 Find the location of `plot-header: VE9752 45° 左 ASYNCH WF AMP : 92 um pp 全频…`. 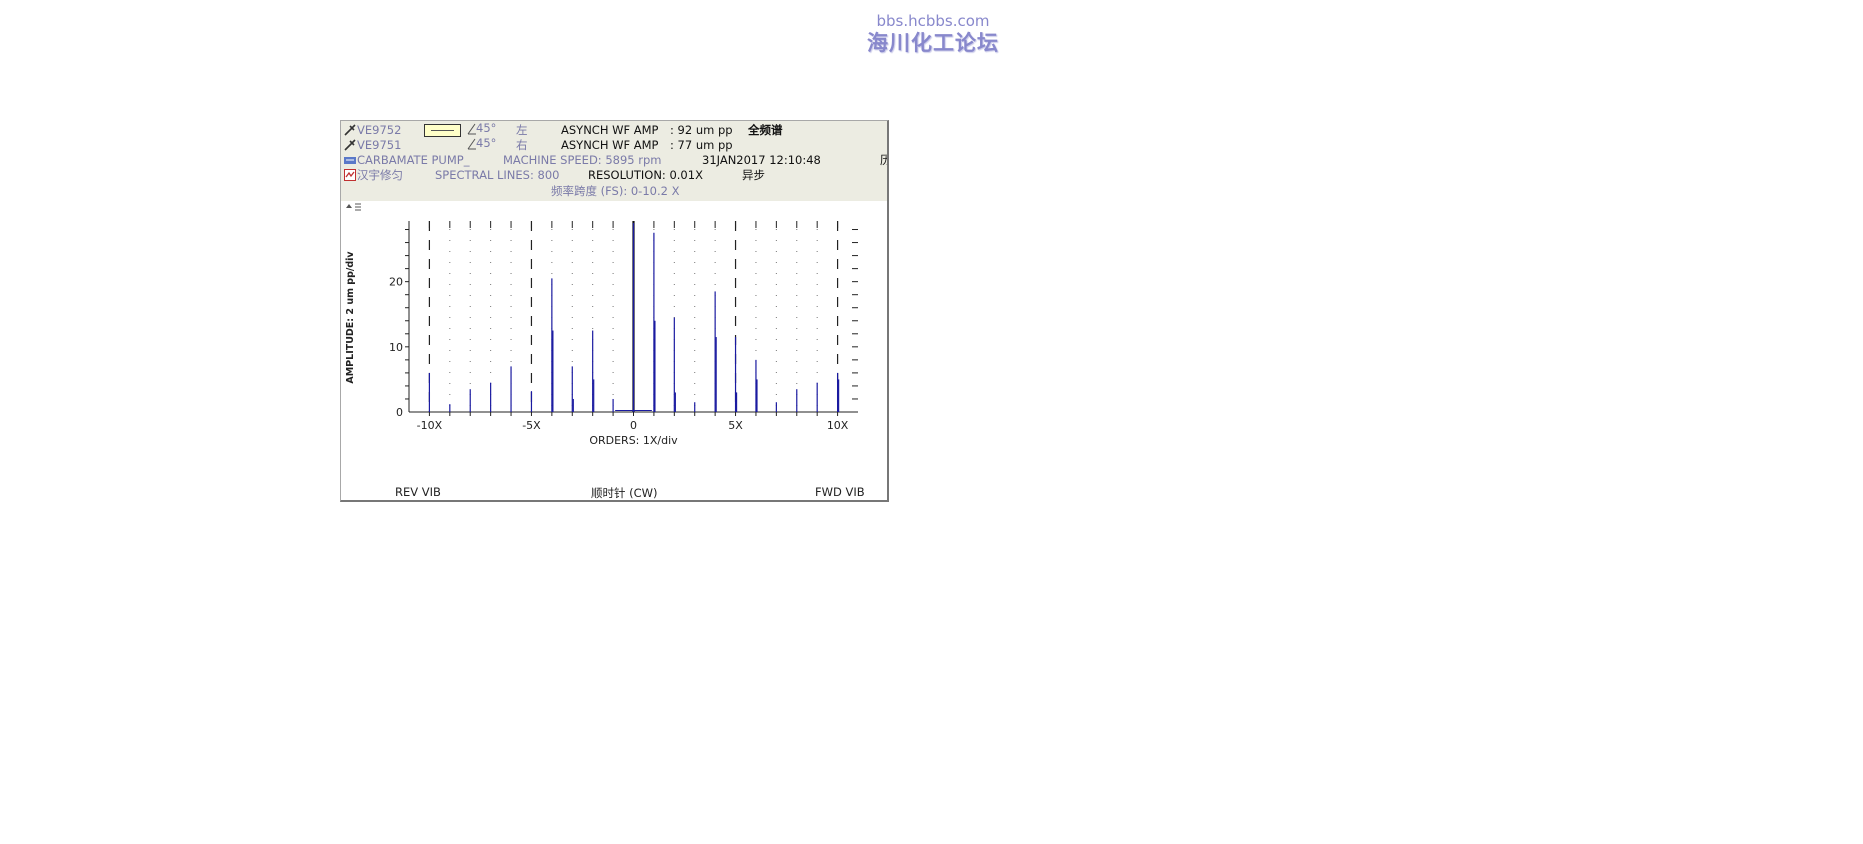

plot-header: VE9752 45° 左 ASYNCH WF AMP : 92 um pp 全频… is located at coordinates (614, 161).